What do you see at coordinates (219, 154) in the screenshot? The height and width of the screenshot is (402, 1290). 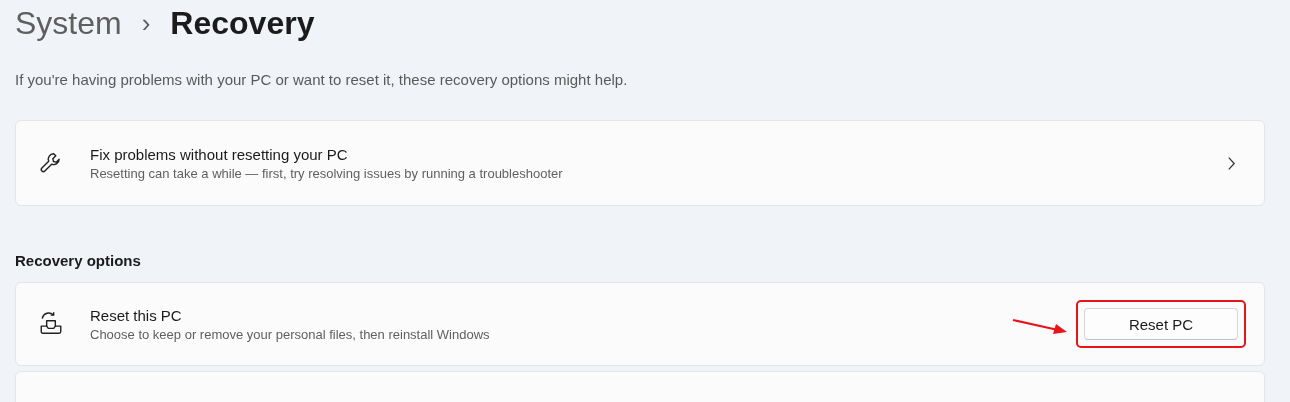 I see `card-title: Fix problems without resetting your PC` at bounding box center [219, 154].